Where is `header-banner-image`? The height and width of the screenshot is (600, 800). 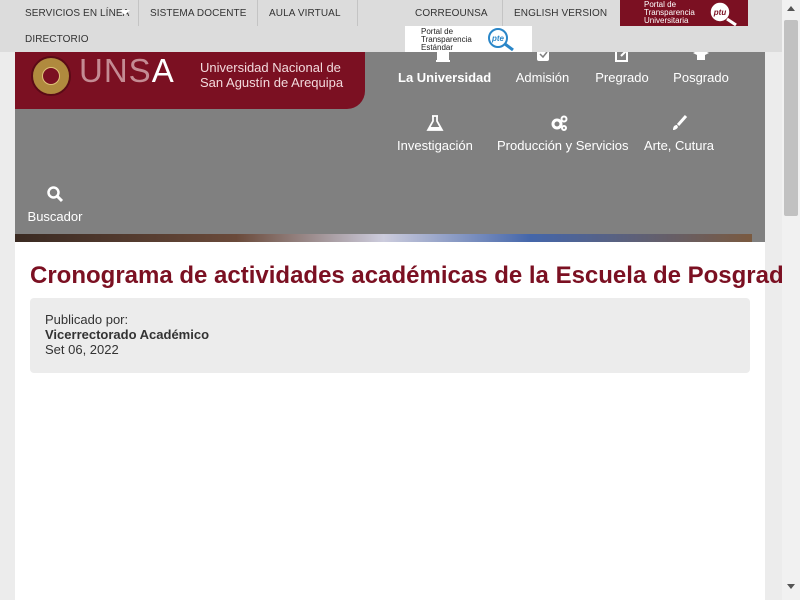 header-banner-image is located at coordinates (383, 238).